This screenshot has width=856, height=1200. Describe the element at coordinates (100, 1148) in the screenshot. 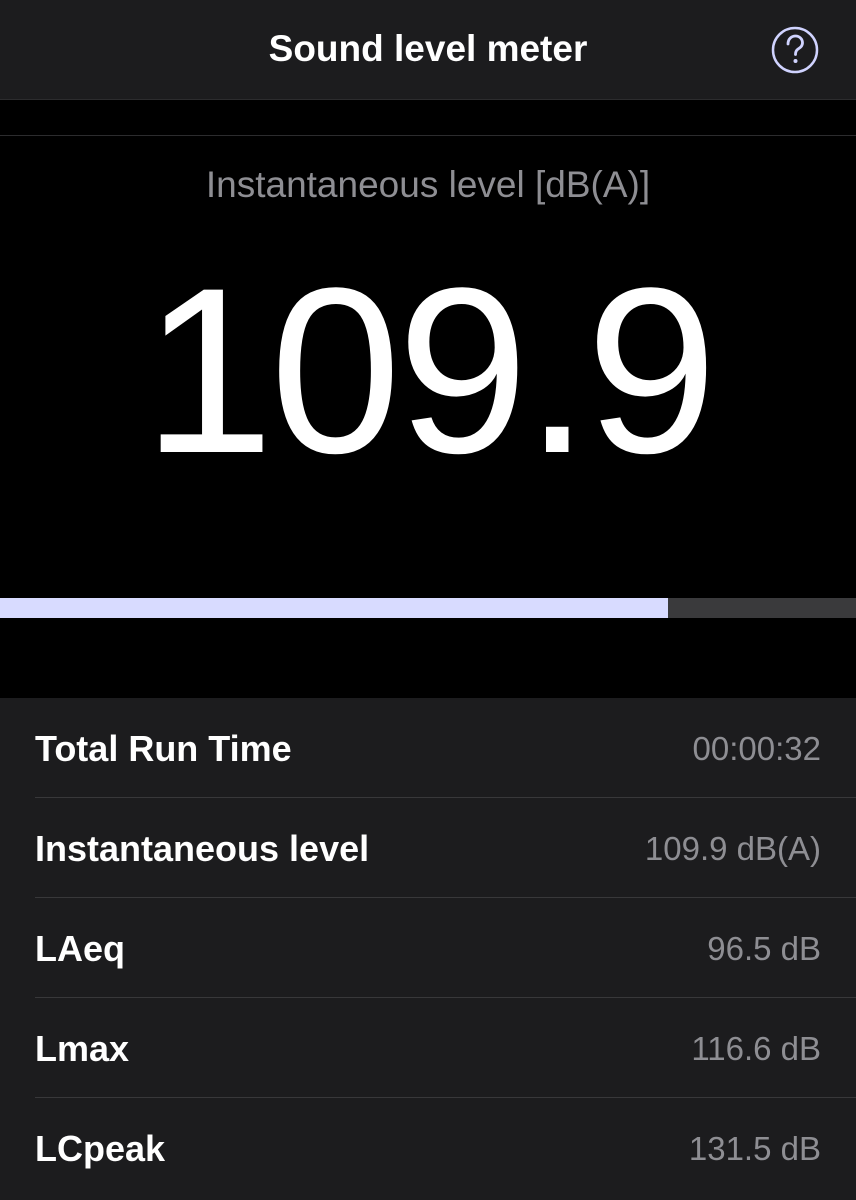

I see `stat-label: LCpeak` at that location.